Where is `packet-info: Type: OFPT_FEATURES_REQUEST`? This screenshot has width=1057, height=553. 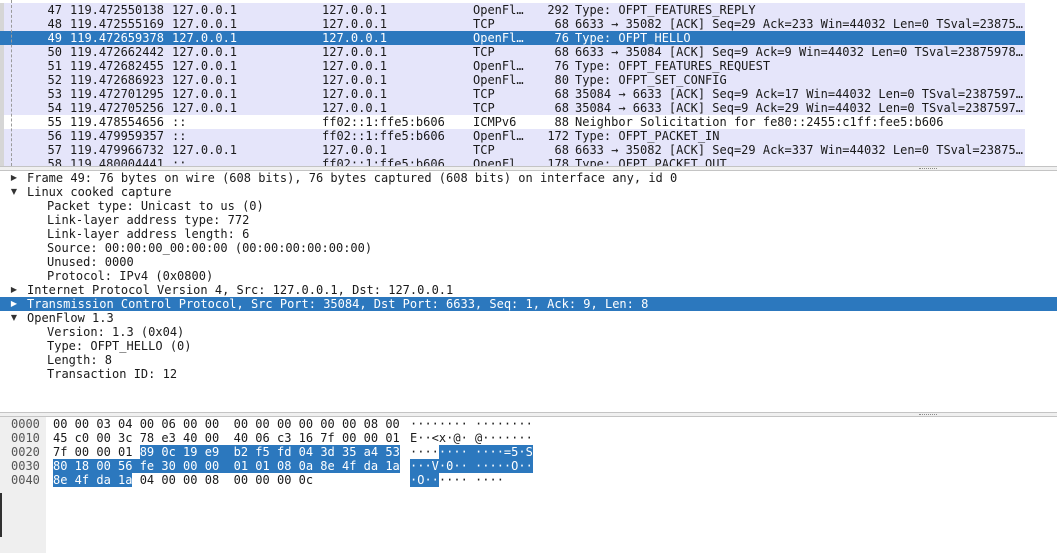 packet-info: Type: OFPT_FEATURES_REQUEST is located at coordinates (673, 66).